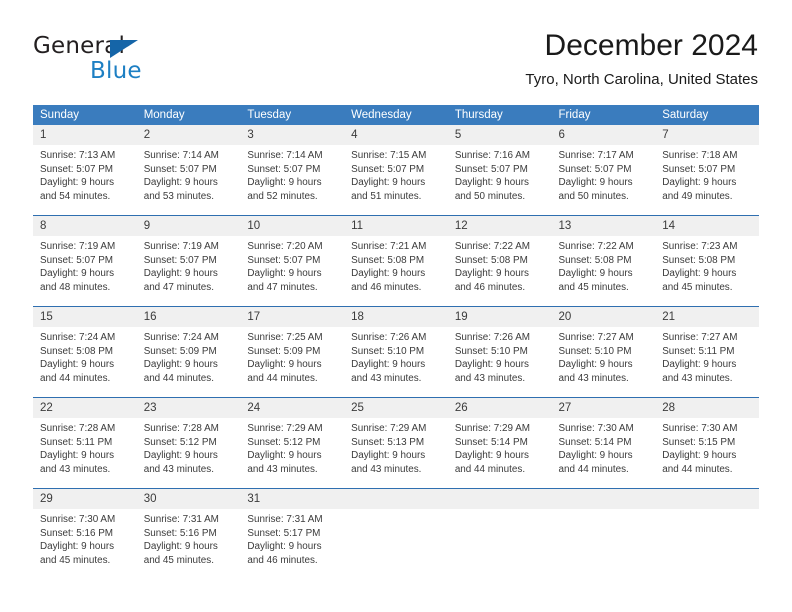 The width and height of the screenshot is (792, 612). I want to click on weekday-header-tuesday: Tuesday, so click(269, 115).